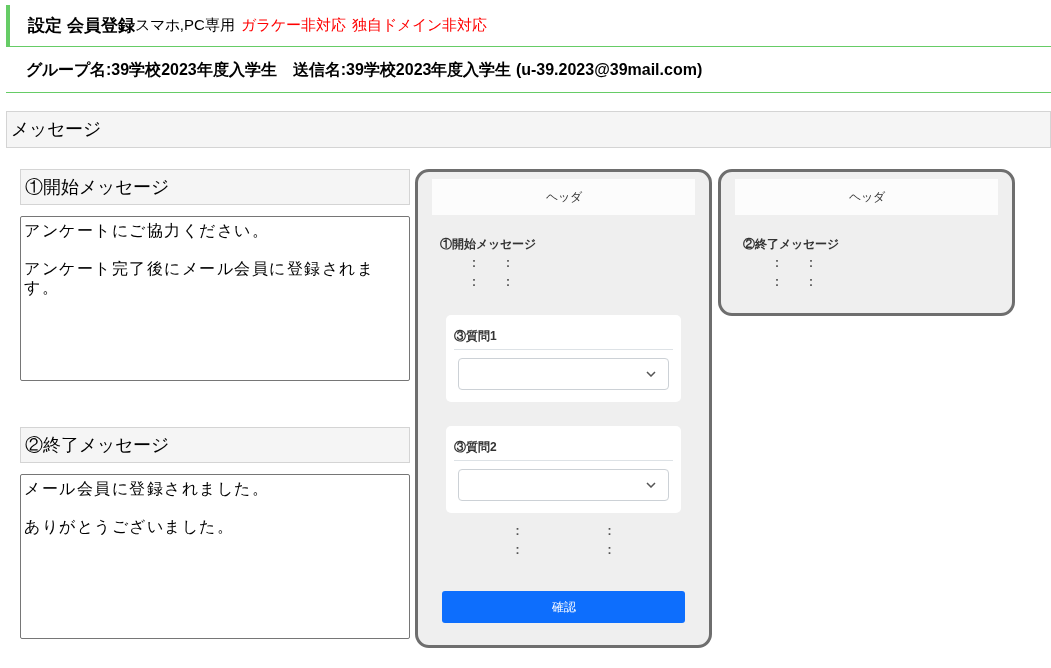 This screenshot has height=668, width=1051. Describe the element at coordinates (215, 556) in the screenshot. I see `message-input: メール会員に登録されました。 ありがとうございました。` at that location.